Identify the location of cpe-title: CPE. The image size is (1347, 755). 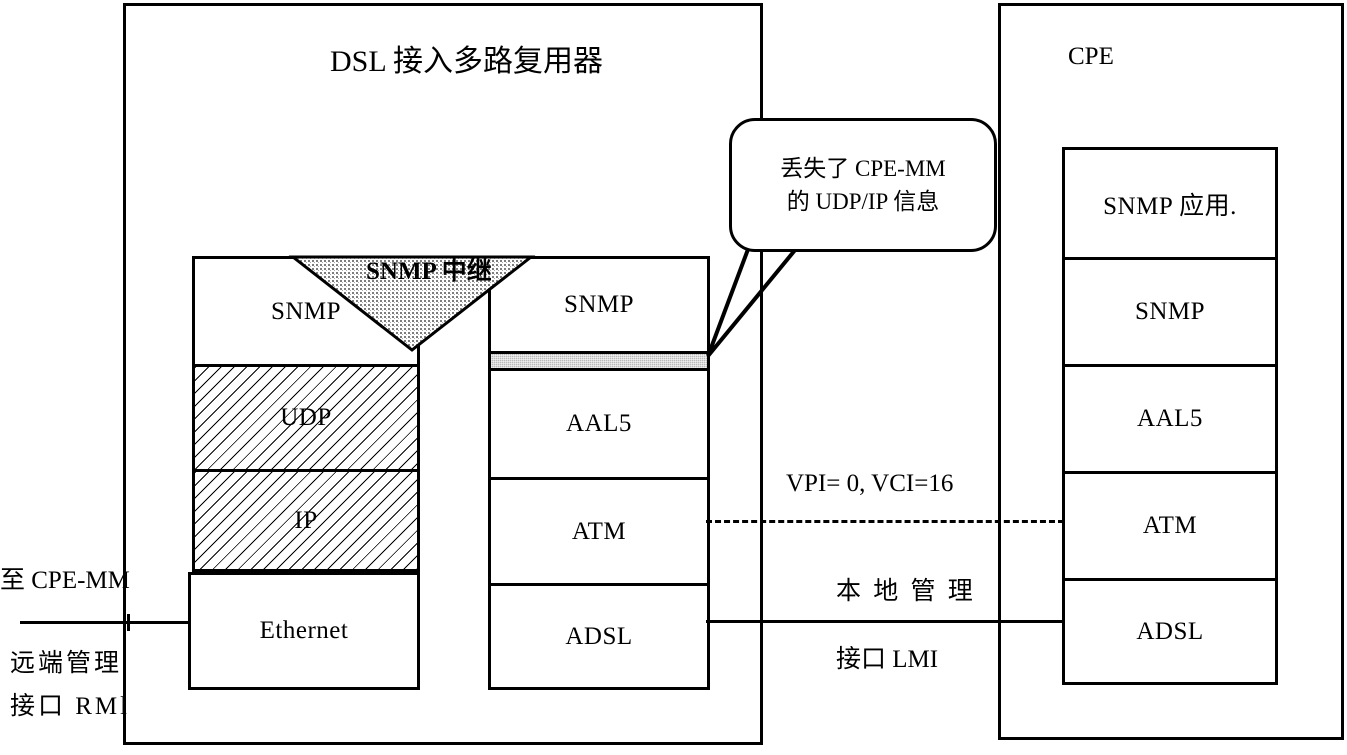
(1091, 56).